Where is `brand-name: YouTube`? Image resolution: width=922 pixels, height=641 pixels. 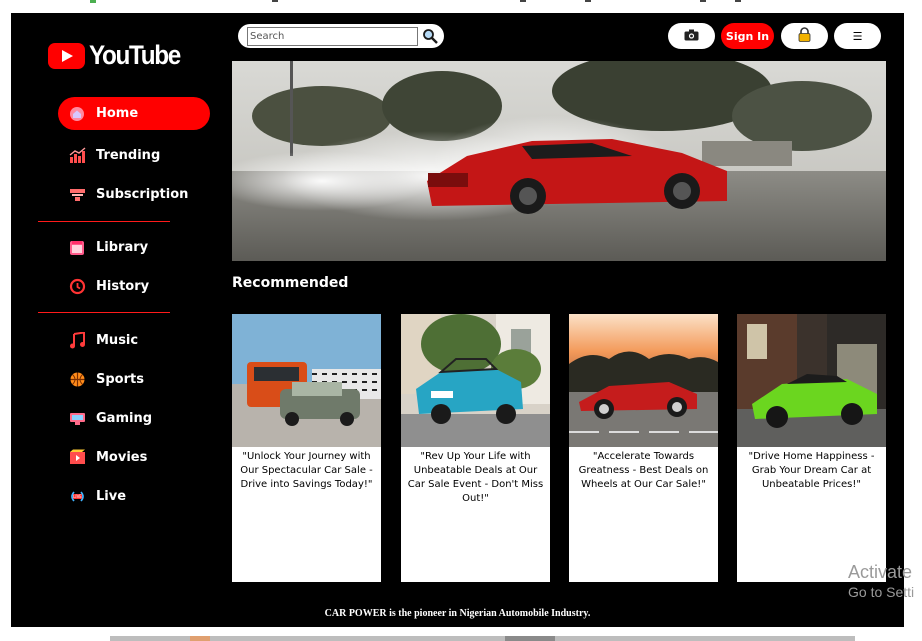
brand-name: YouTube is located at coordinates (135, 55).